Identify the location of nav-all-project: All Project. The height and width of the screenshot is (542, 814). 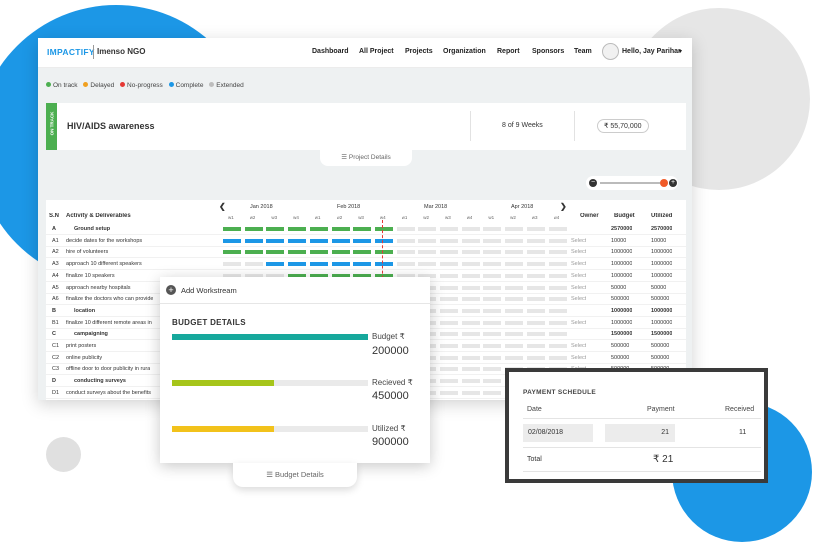
(376, 51).